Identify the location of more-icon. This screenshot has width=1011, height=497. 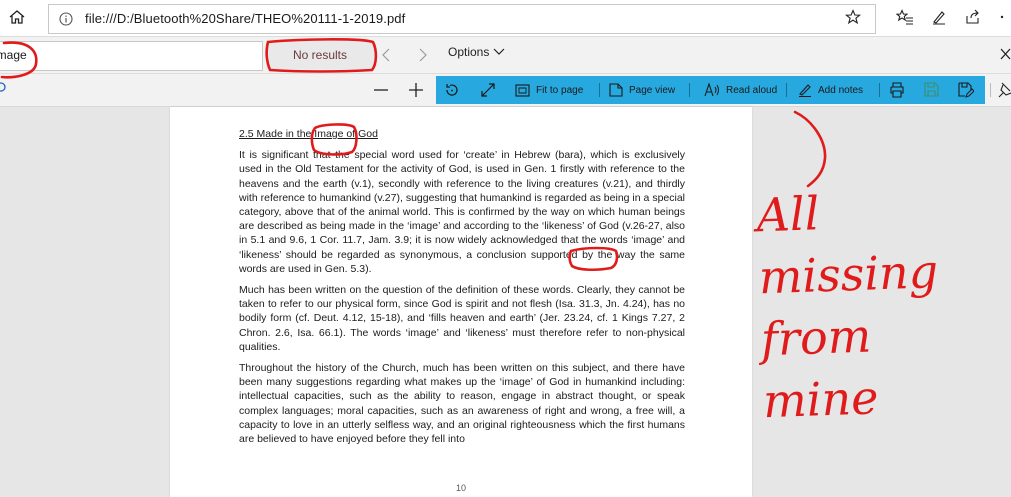
(1003, 17).